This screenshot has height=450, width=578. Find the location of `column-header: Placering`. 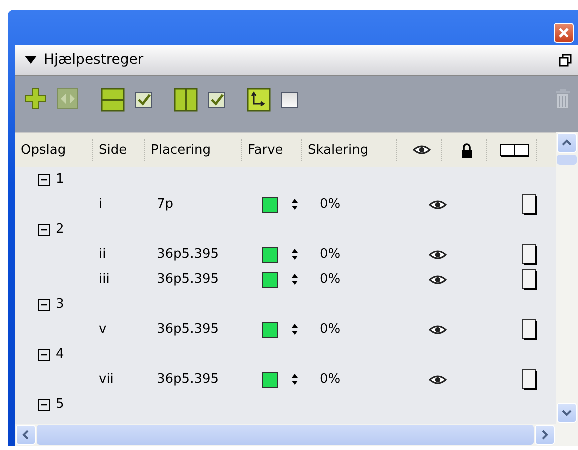

column-header: Placering is located at coordinates (193, 150).